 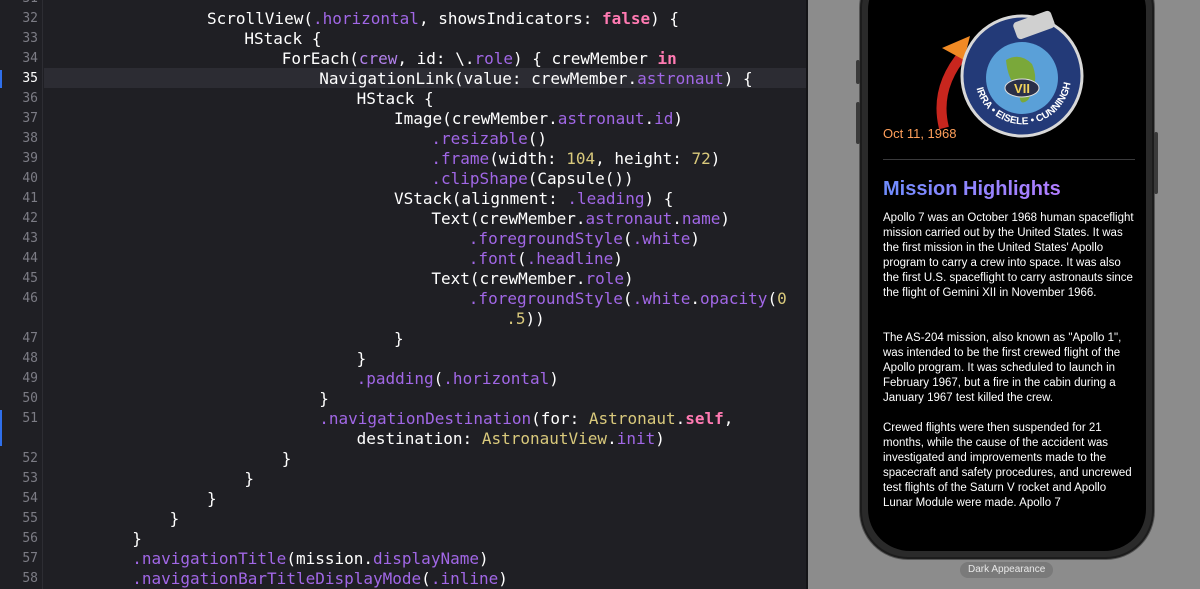 What do you see at coordinates (920, 133) in the screenshot?
I see `mission-date: Oct 11, 1968` at bounding box center [920, 133].